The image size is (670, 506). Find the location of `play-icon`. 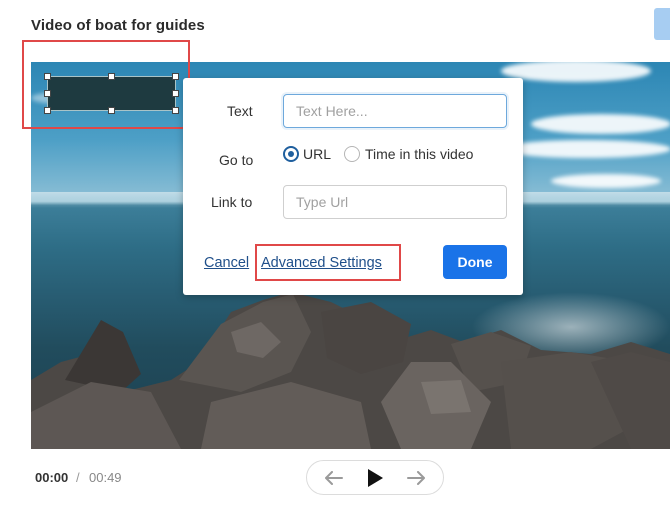

play-icon is located at coordinates (375, 478).